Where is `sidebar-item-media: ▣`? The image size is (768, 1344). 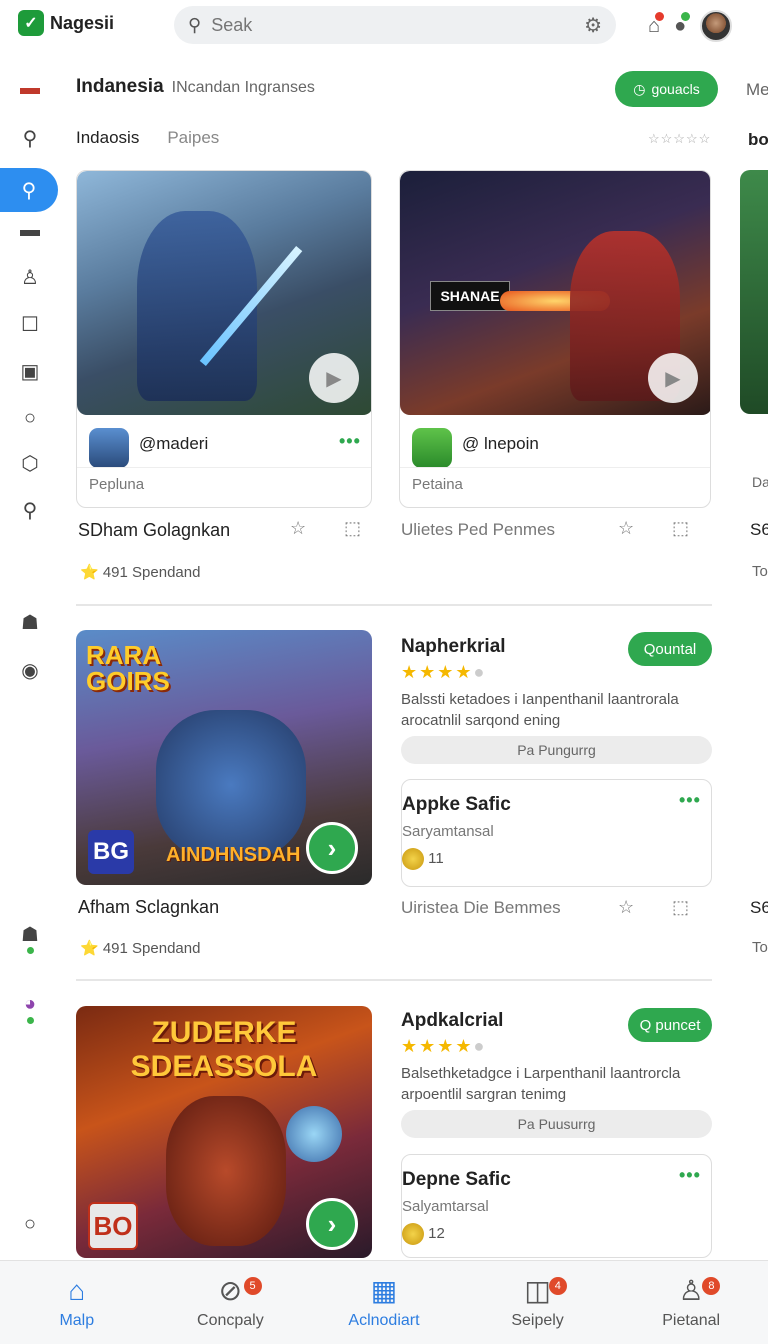
sidebar-item-media: ▣ is located at coordinates (30, 371).